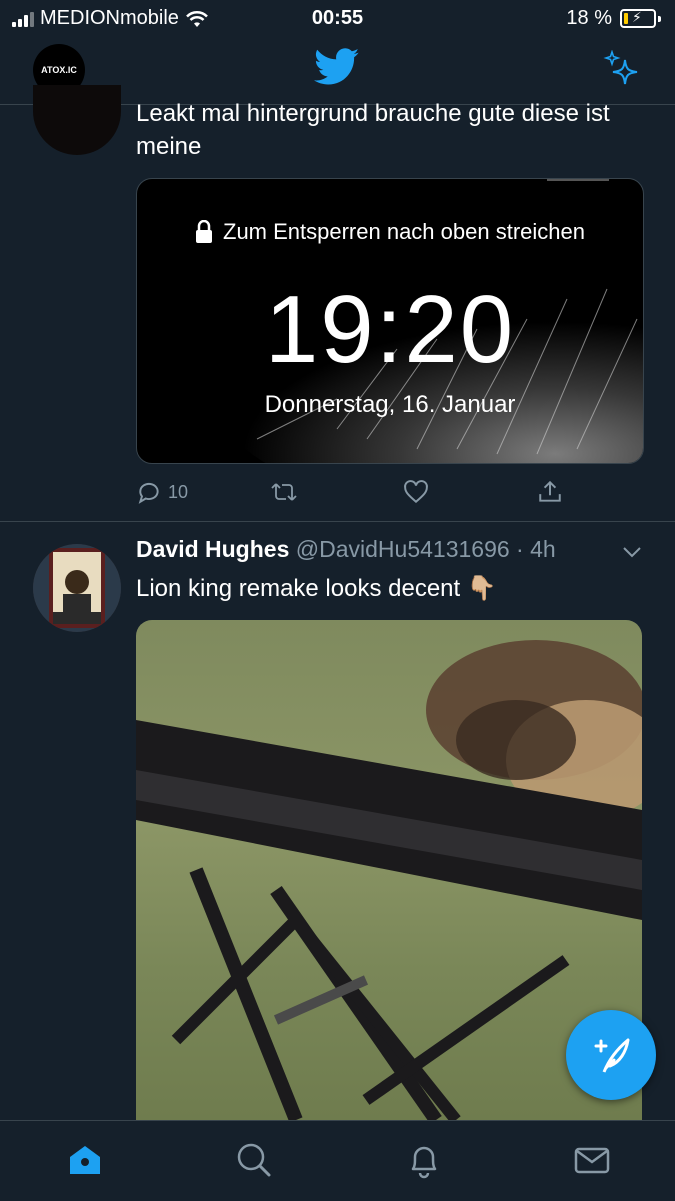 The image size is (675, 1201). I want to click on author-name: David Hughes, so click(212, 549).